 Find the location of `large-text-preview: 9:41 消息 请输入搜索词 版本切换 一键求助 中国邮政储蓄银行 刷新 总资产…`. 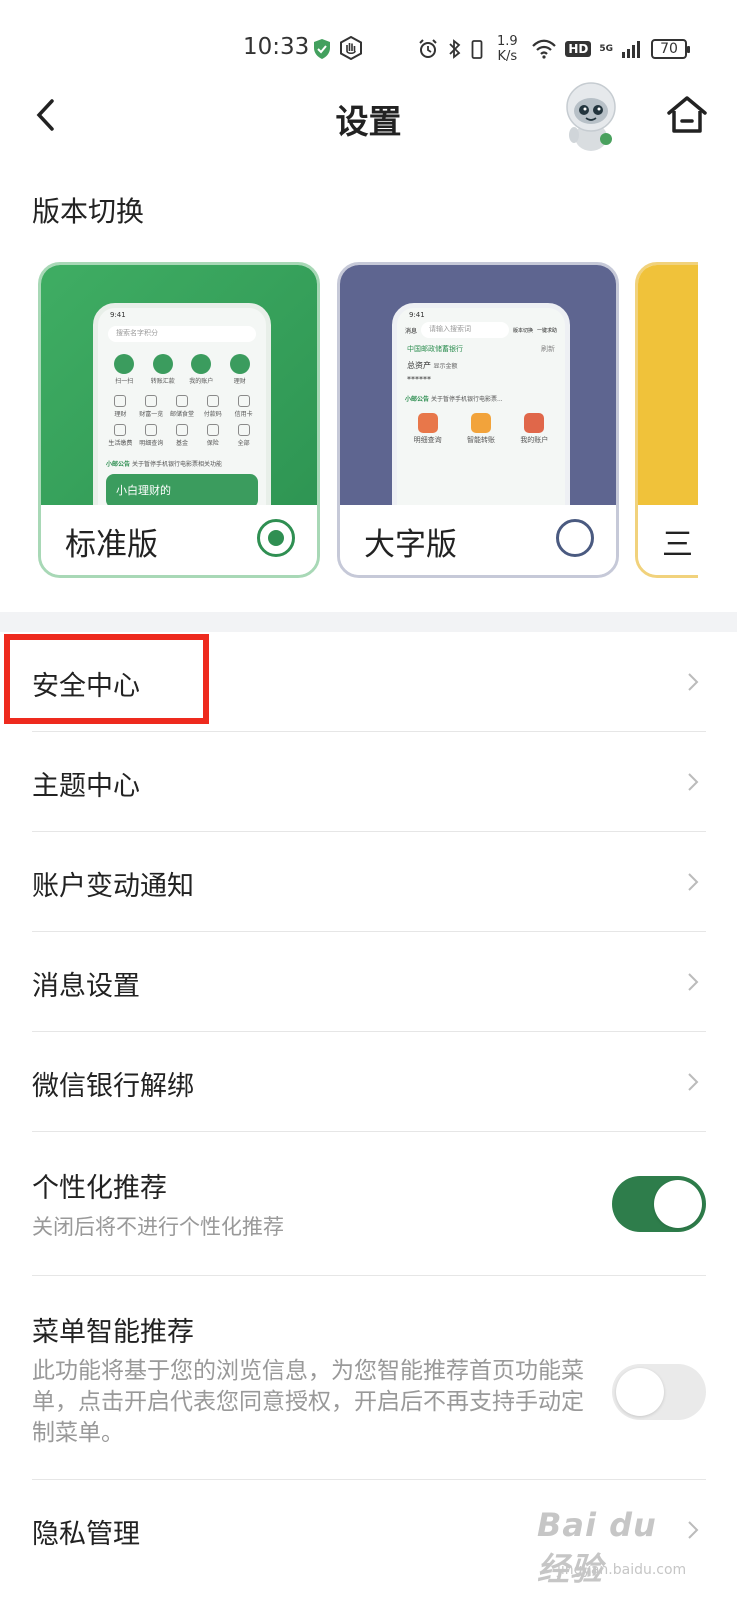

large-text-preview: 9:41 消息 请输入搜索词 版本切换 一键求助 中国邮政储蓄银行 刷新 总资产… is located at coordinates (478, 388).